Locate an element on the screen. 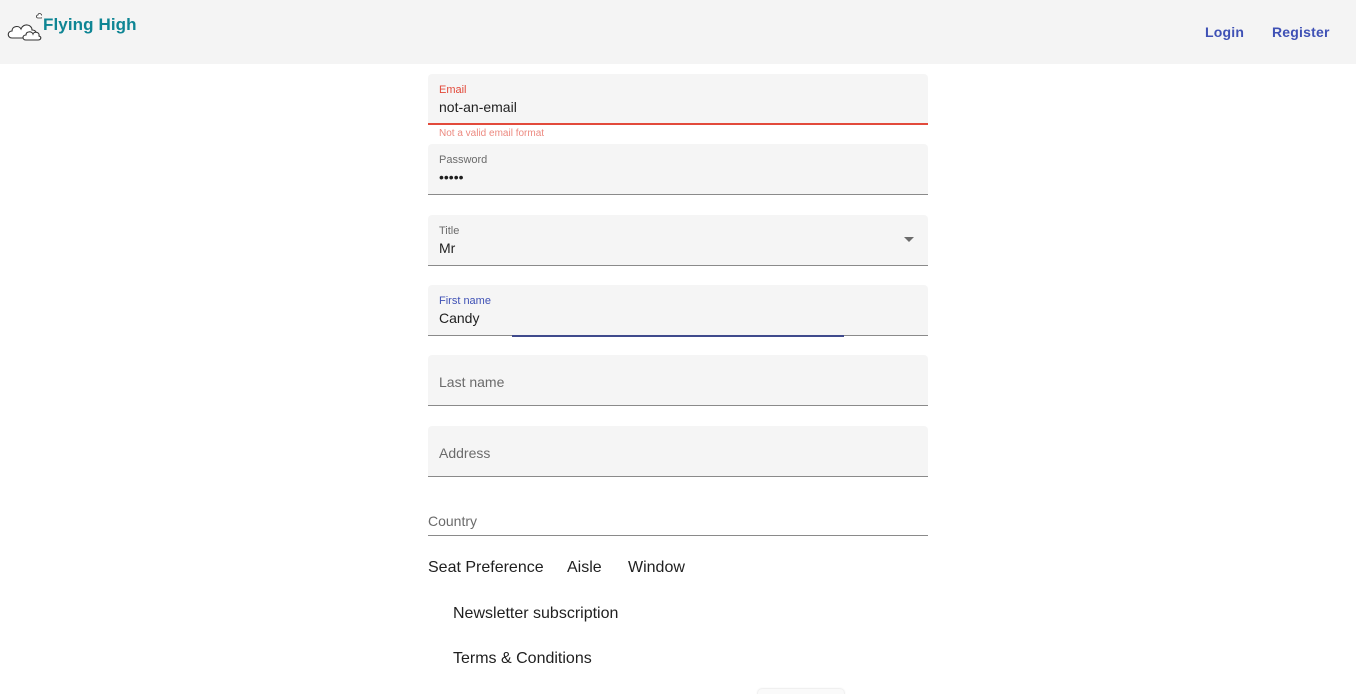 Image resolution: width=1366 pixels, height=694 pixels. address-field: Address is located at coordinates (678, 451).